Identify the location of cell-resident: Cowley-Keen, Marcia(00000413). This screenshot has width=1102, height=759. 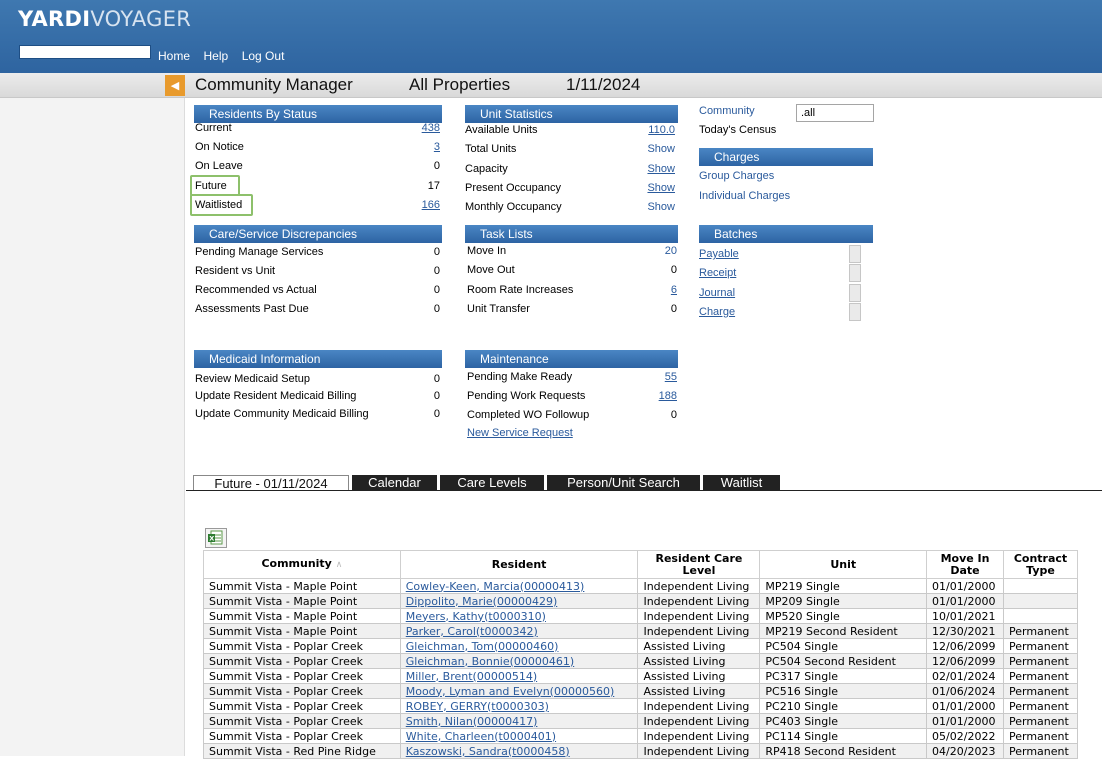
(519, 586).